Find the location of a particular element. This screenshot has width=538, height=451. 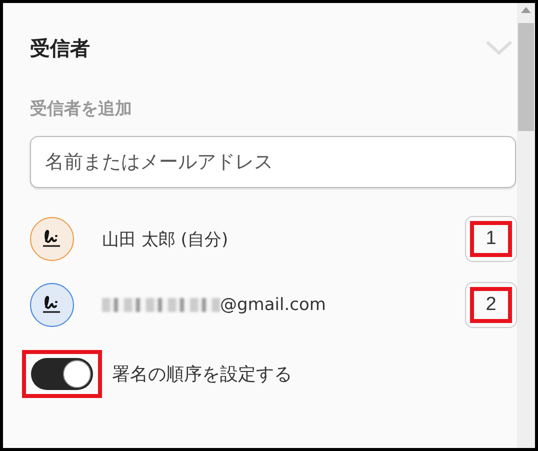

signing-order-button: 2 is located at coordinates (491, 305).